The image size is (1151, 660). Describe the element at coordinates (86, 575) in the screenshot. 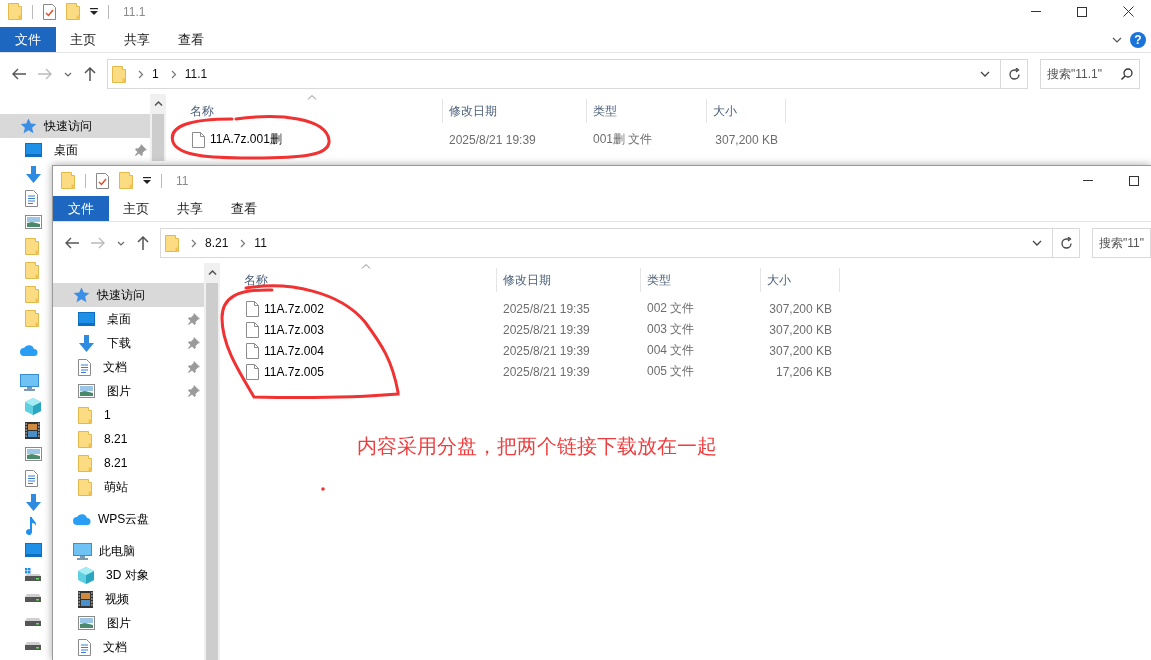

I see `cube-icon` at that location.